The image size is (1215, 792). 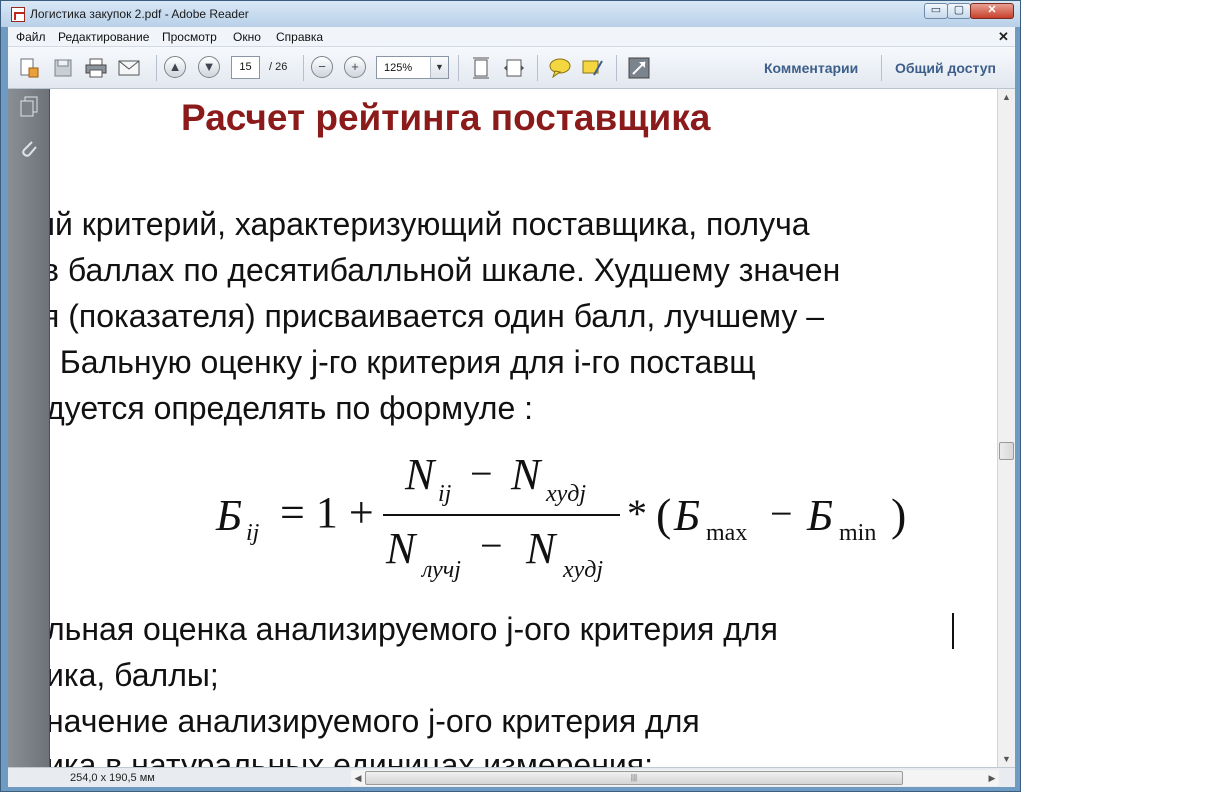 What do you see at coordinates (481, 473) in the screenshot?
I see `numerator-minus: −` at bounding box center [481, 473].